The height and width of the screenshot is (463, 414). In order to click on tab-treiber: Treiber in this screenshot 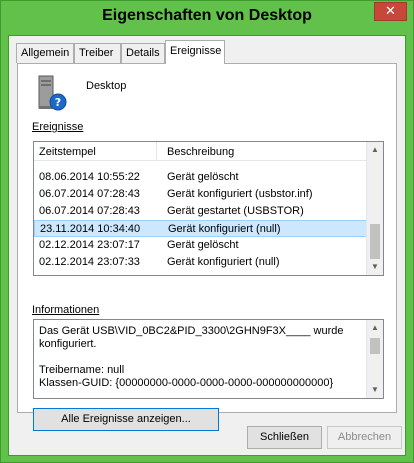, I will do `click(97, 53)`.